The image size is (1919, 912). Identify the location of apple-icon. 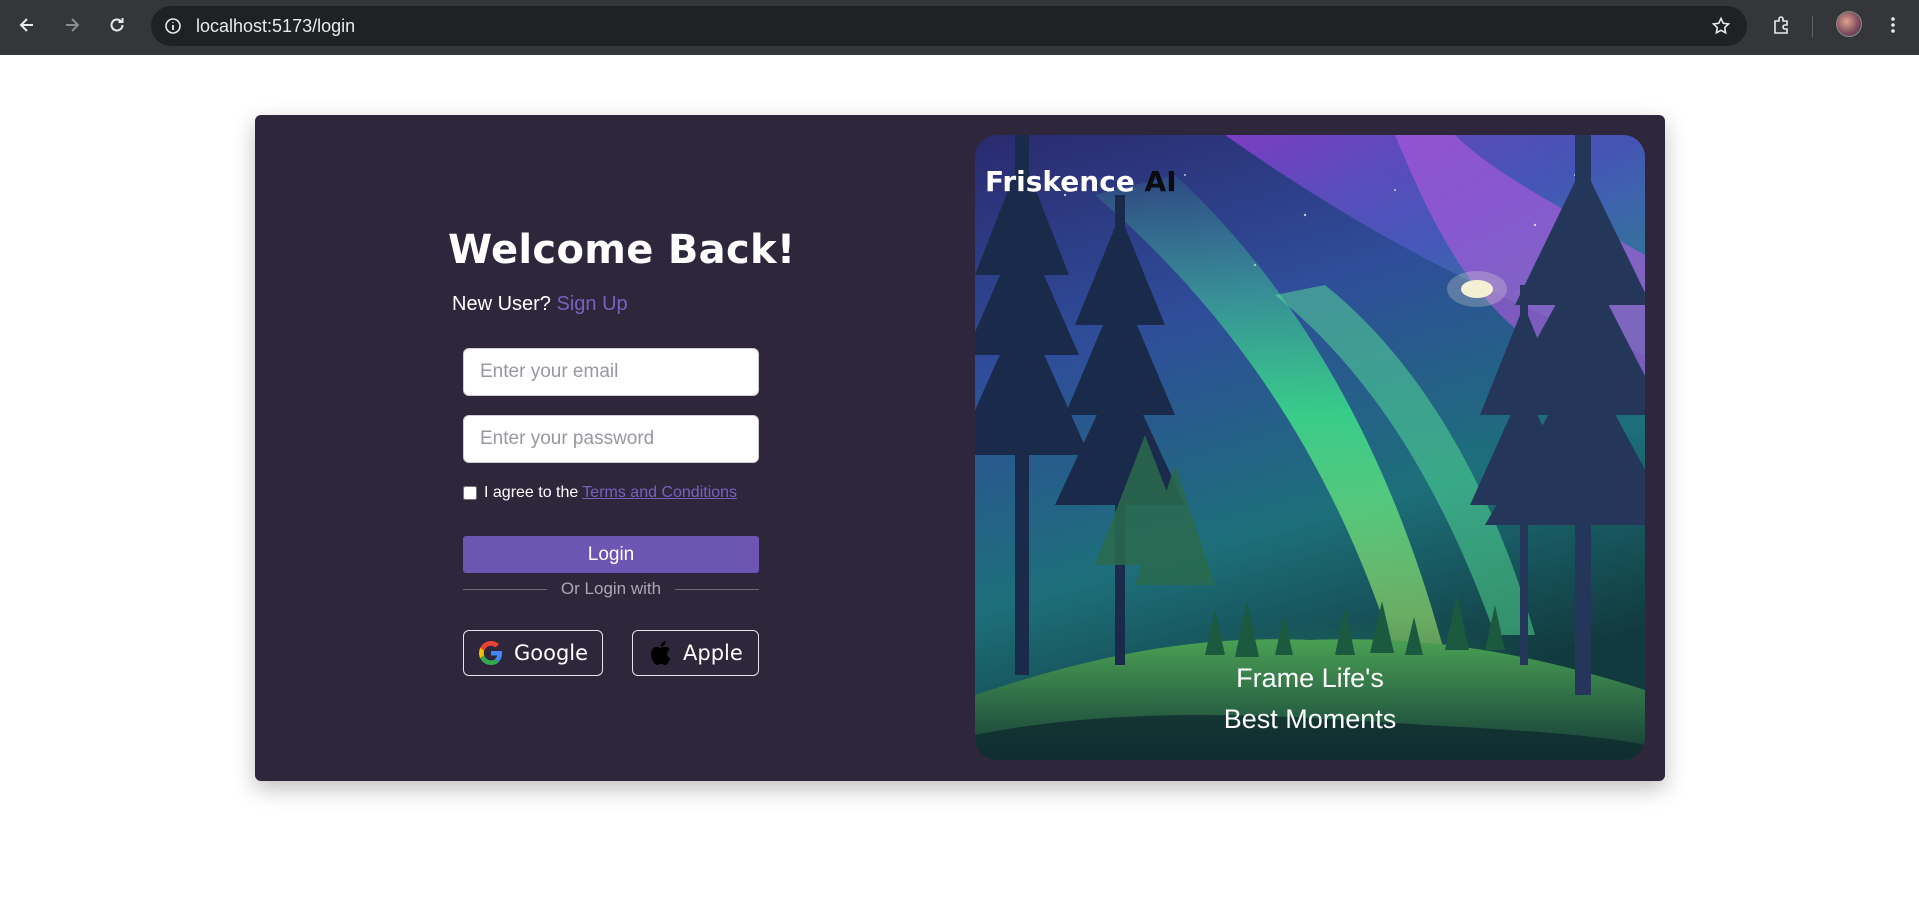
(660, 653).